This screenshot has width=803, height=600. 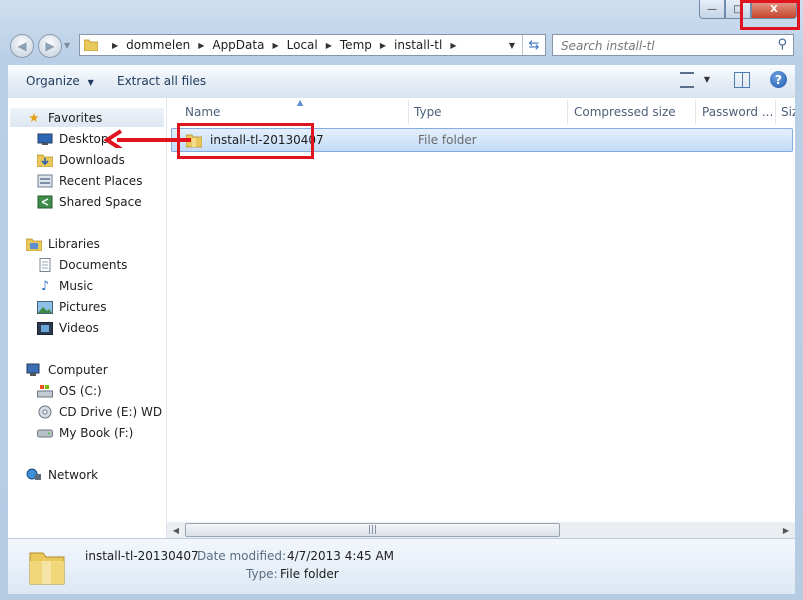 What do you see at coordinates (67, 370) in the screenshot?
I see `nav-computer: Computer` at bounding box center [67, 370].